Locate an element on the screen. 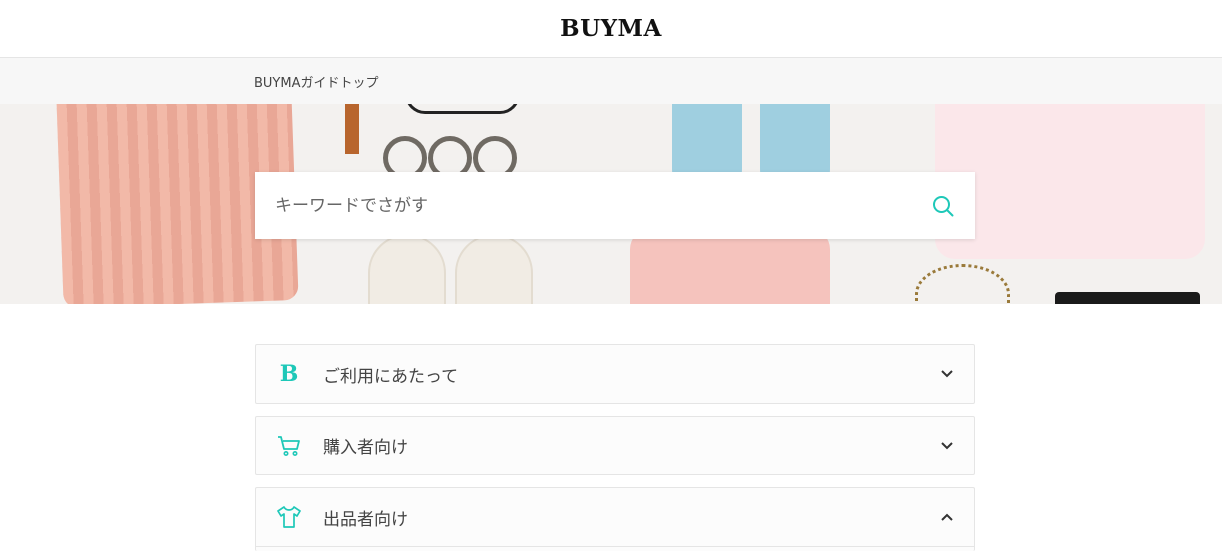 The height and width of the screenshot is (551, 1222). divider is located at coordinates (615, 546).